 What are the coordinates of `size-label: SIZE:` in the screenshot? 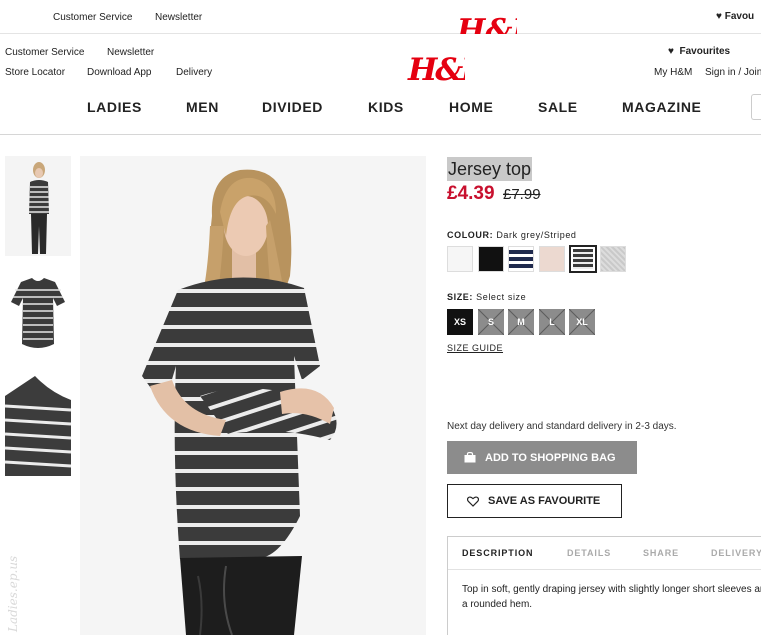 It's located at (460, 297).